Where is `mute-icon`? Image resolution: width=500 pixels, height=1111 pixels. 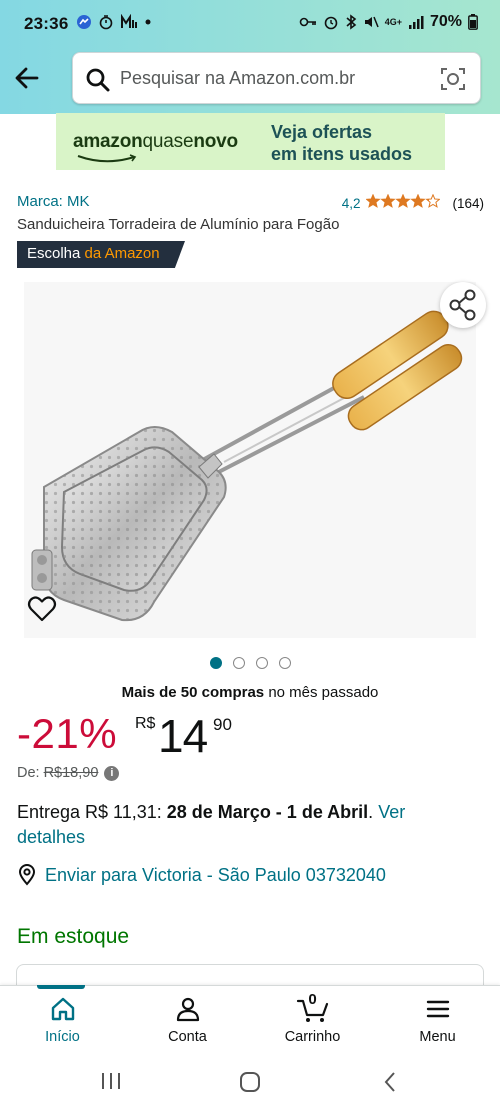
mute-icon is located at coordinates (371, 22).